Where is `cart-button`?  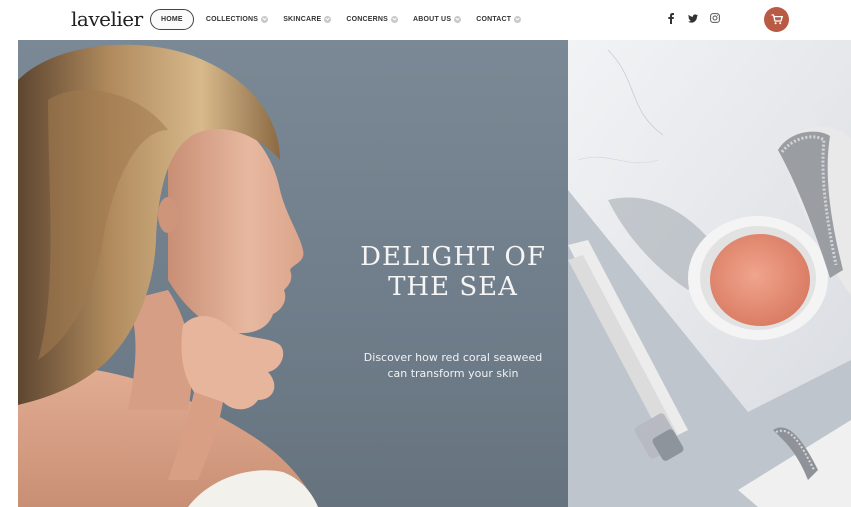 cart-button is located at coordinates (776, 19).